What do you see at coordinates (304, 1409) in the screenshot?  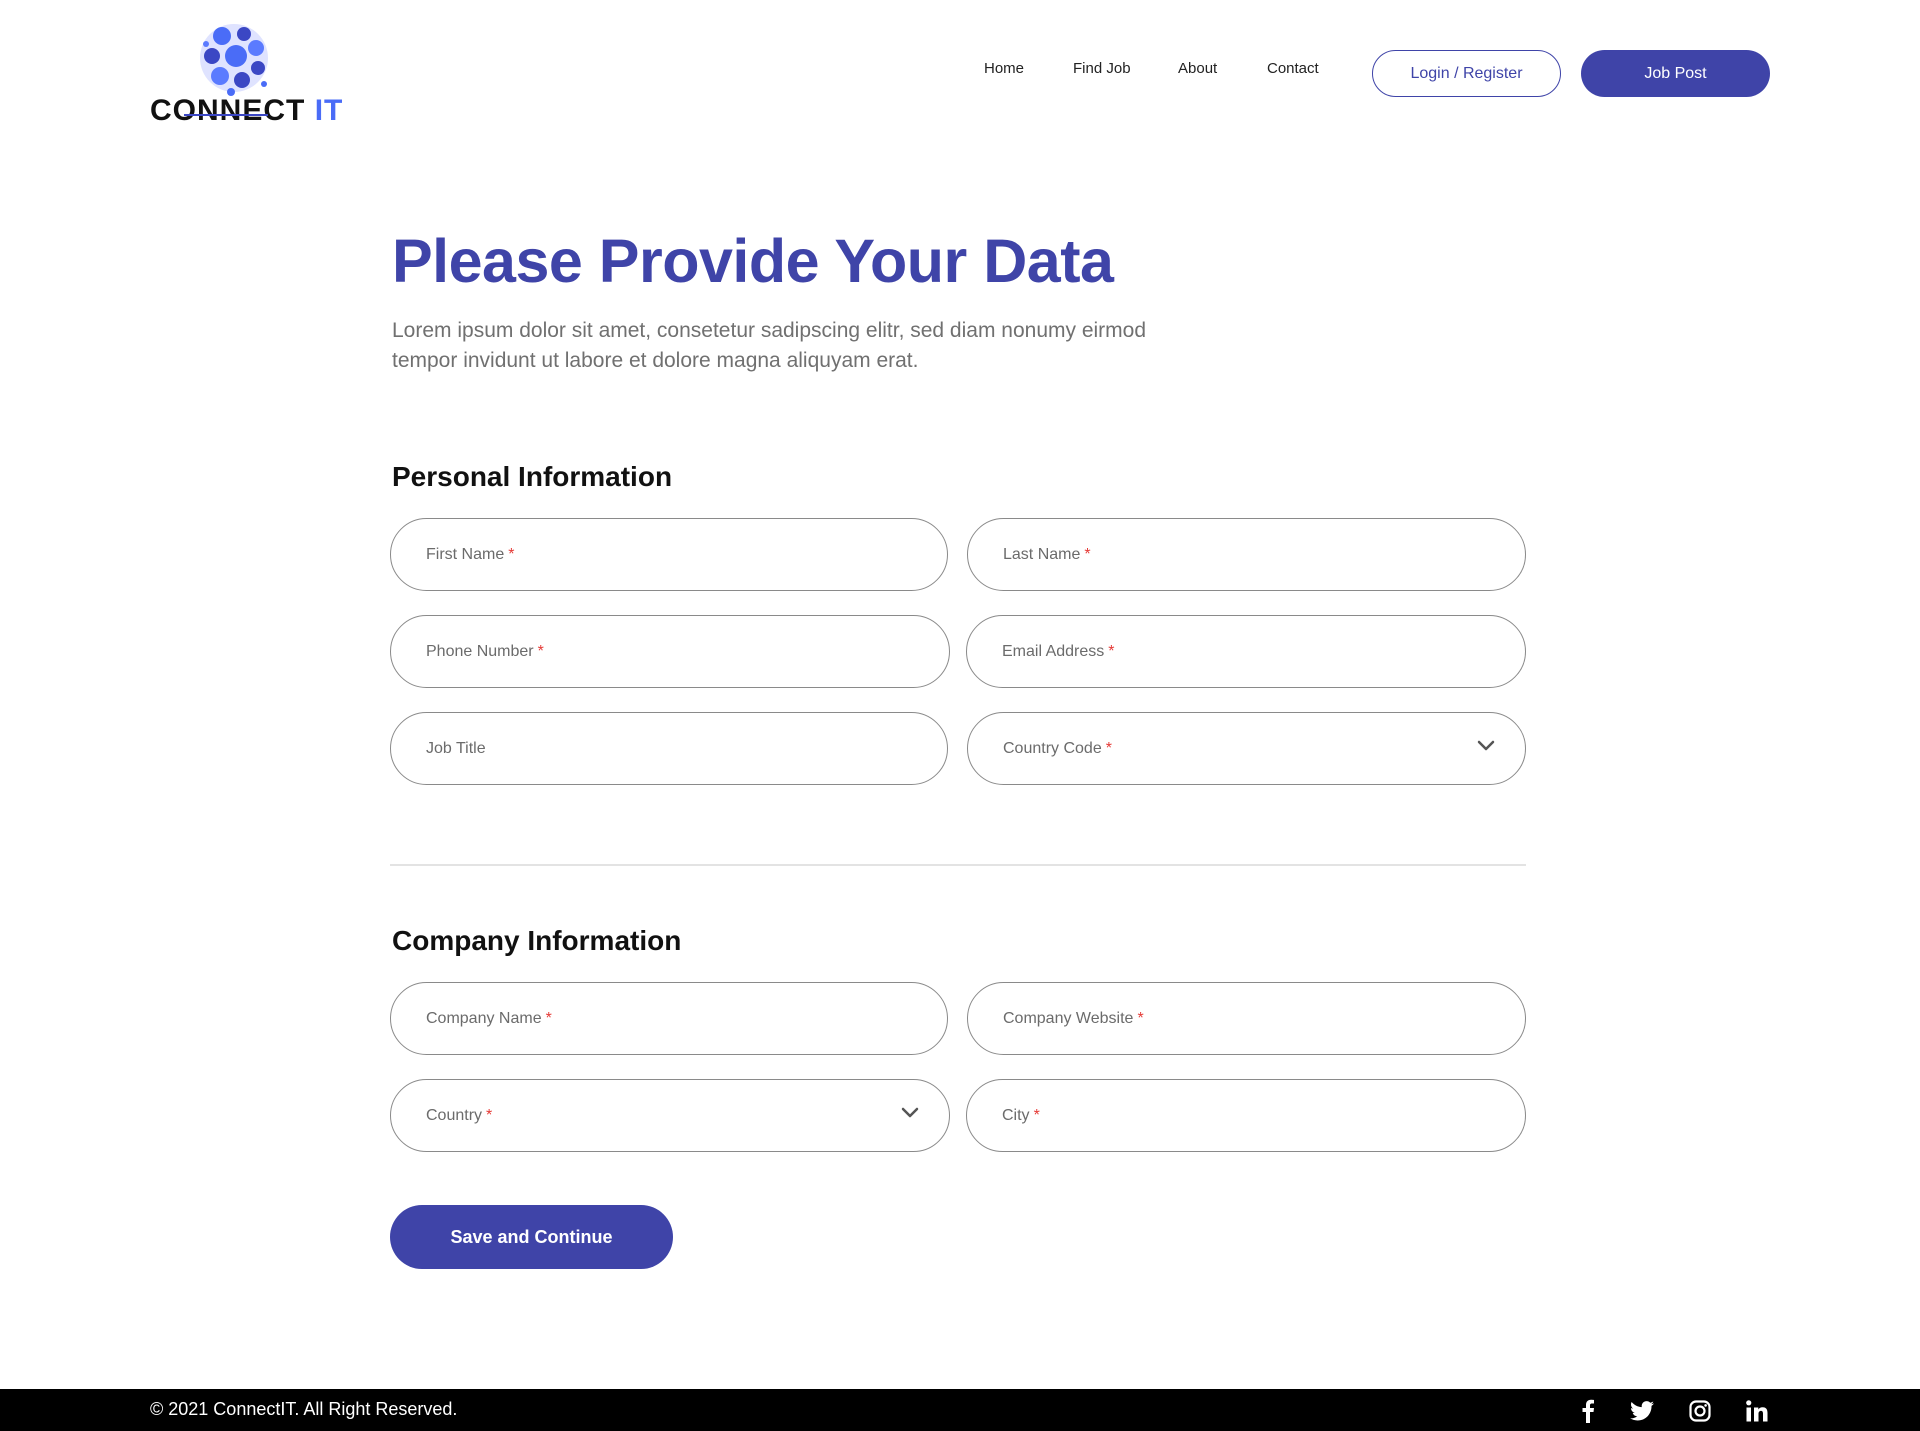 I see `copyright-text: © 2021 ConnectIT. All Right Reserved.` at bounding box center [304, 1409].